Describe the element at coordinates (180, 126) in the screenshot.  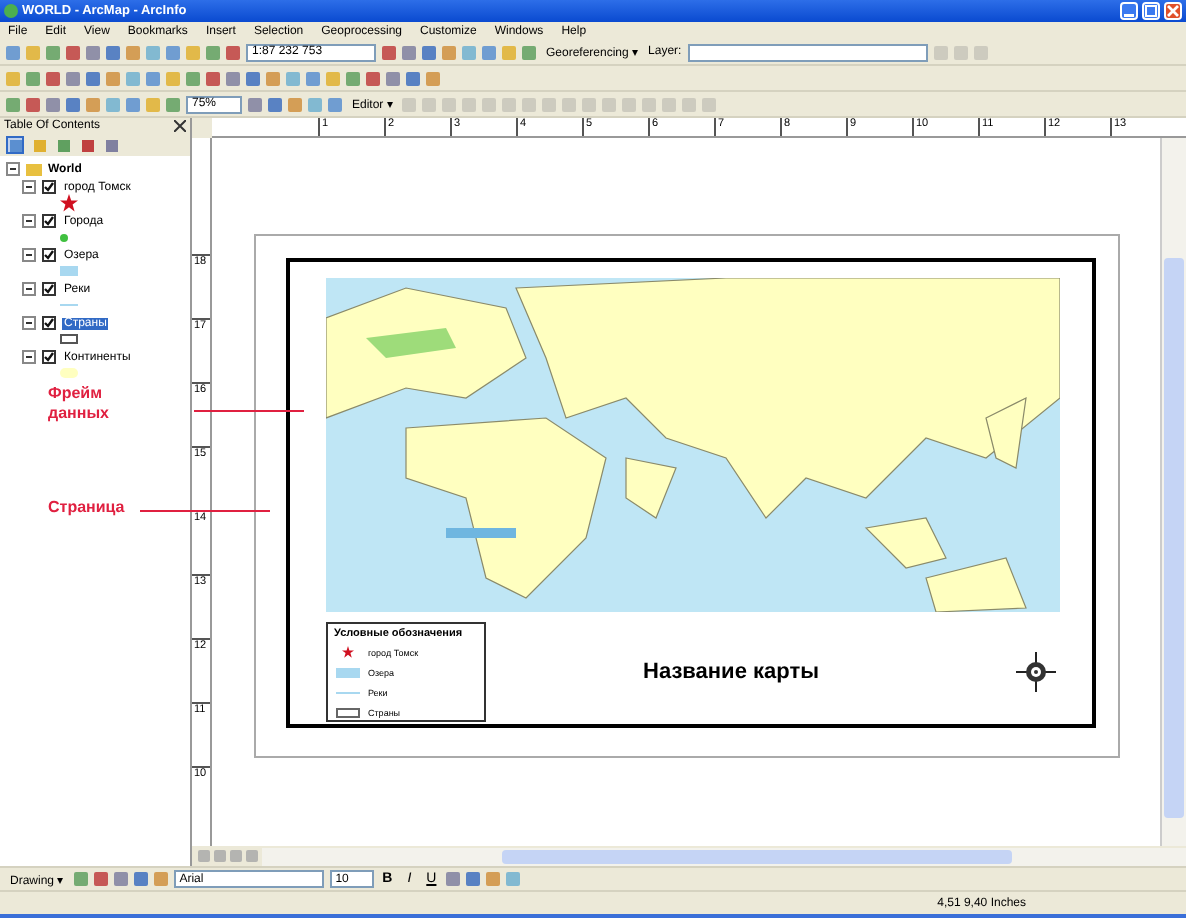
I see `close-icon` at that location.